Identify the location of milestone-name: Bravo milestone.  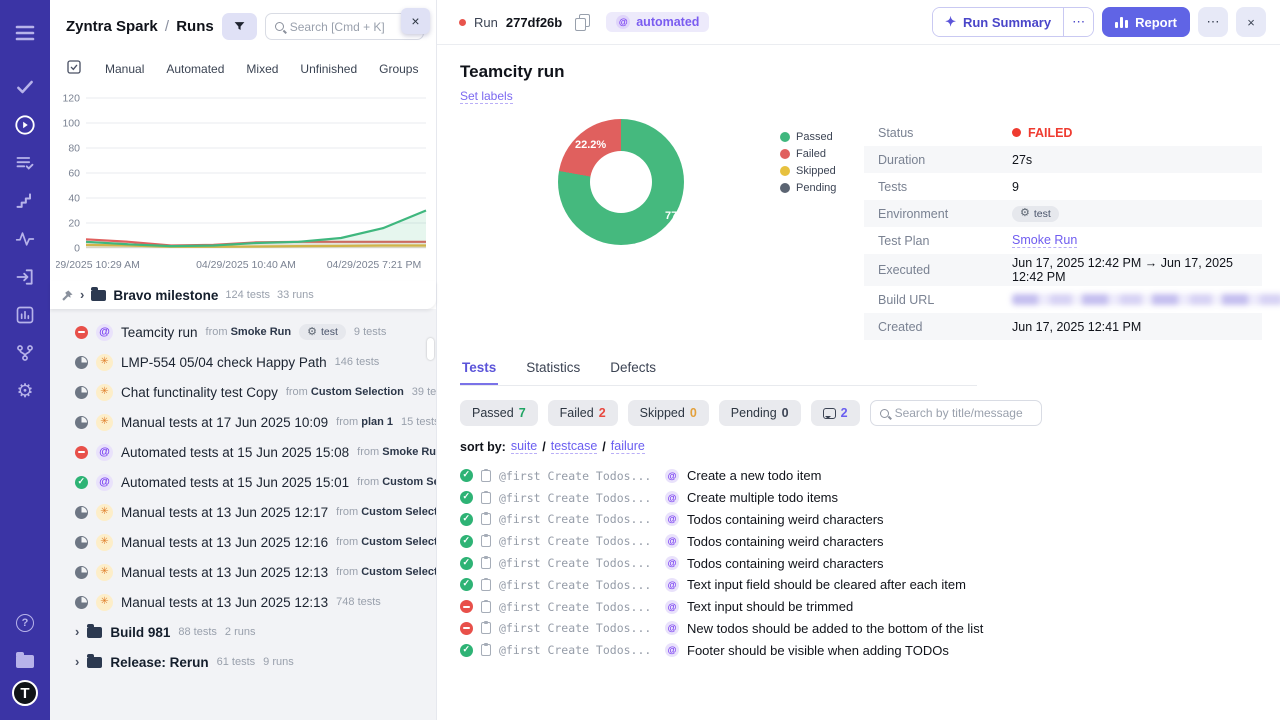
(165, 295).